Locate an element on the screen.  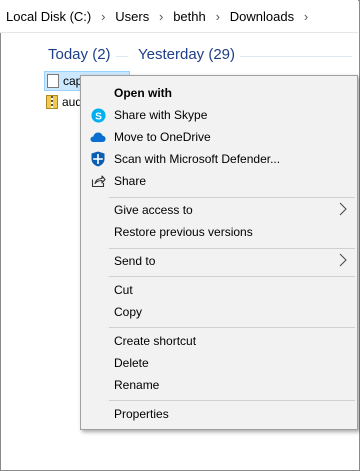
menu-item-label: Properties is located at coordinates (141, 414).